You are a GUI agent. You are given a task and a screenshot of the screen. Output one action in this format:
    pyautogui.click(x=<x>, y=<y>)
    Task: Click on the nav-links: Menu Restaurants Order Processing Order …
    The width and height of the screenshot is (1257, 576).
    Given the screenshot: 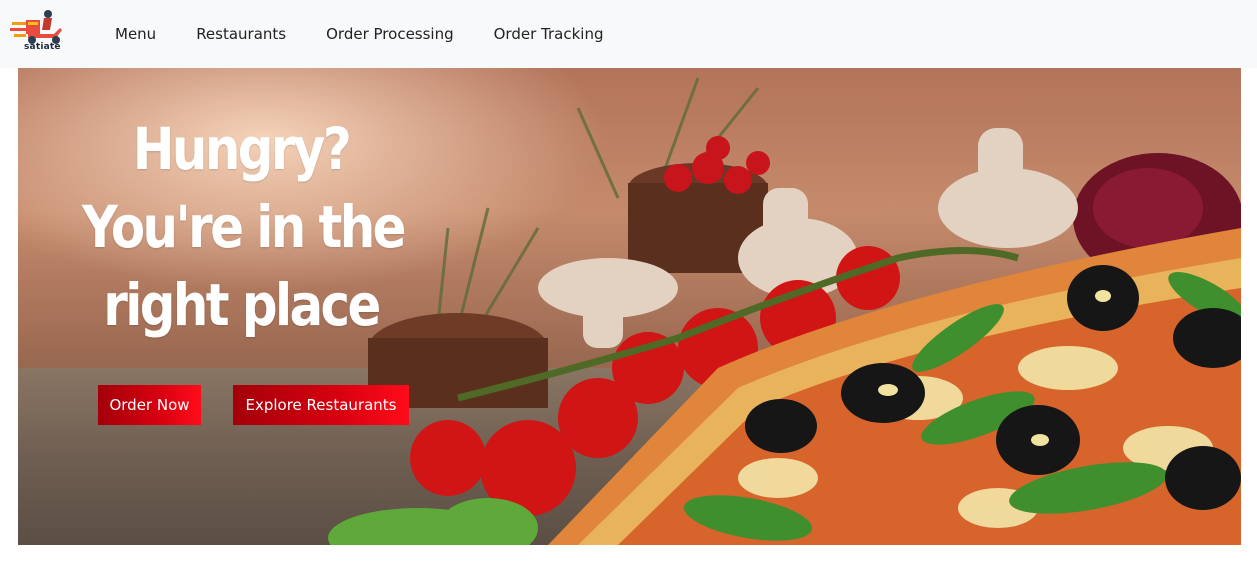 What is the action you would take?
    pyautogui.click(x=359, y=34)
    